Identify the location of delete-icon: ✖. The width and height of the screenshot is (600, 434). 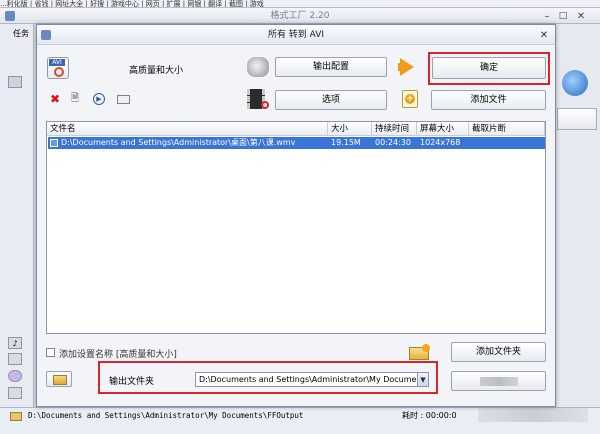
(55, 99).